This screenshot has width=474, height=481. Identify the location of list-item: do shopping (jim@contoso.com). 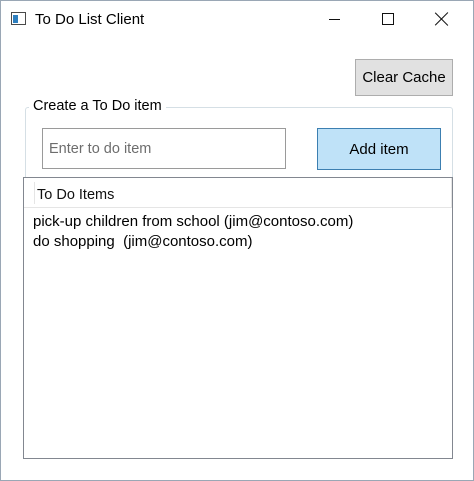
(193, 242).